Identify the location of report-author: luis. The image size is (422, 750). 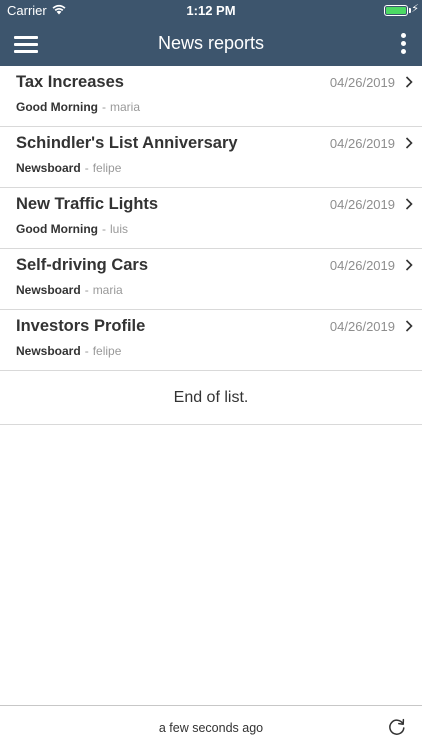
(118, 229).